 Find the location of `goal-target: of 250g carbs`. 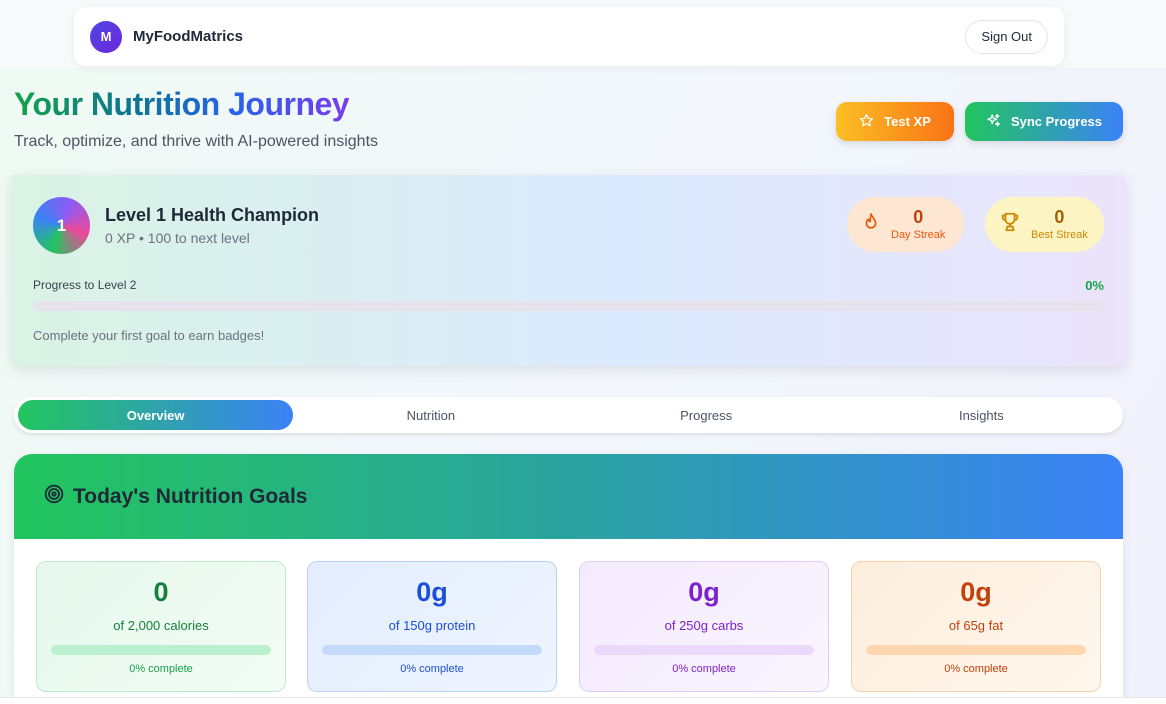

goal-target: of 250g carbs is located at coordinates (704, 625).